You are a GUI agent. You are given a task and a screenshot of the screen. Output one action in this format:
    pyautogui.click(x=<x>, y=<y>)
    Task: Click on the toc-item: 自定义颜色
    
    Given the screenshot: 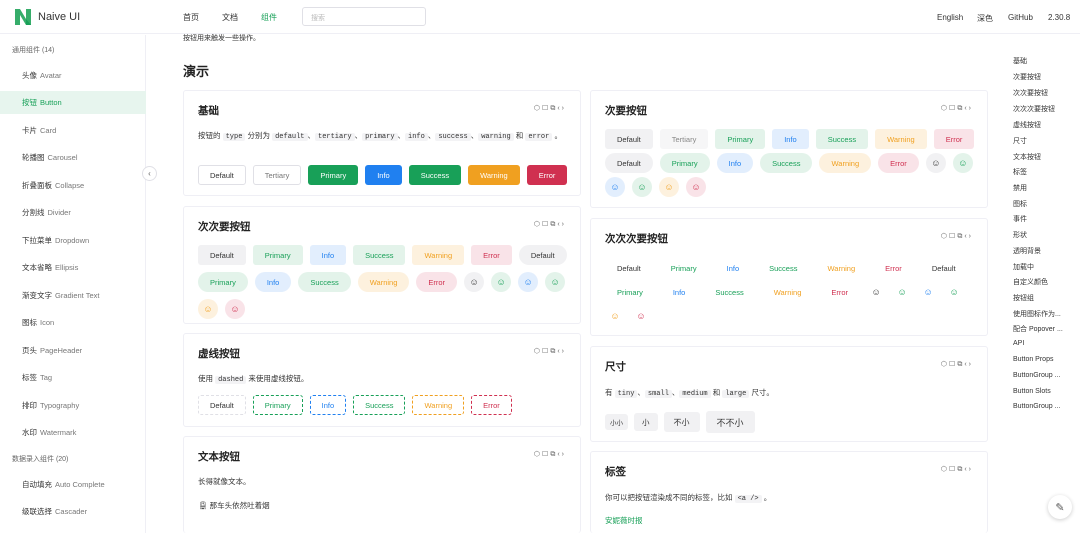 What is the action you would take?
    pyautogui.click(x=1030, y=282)
    